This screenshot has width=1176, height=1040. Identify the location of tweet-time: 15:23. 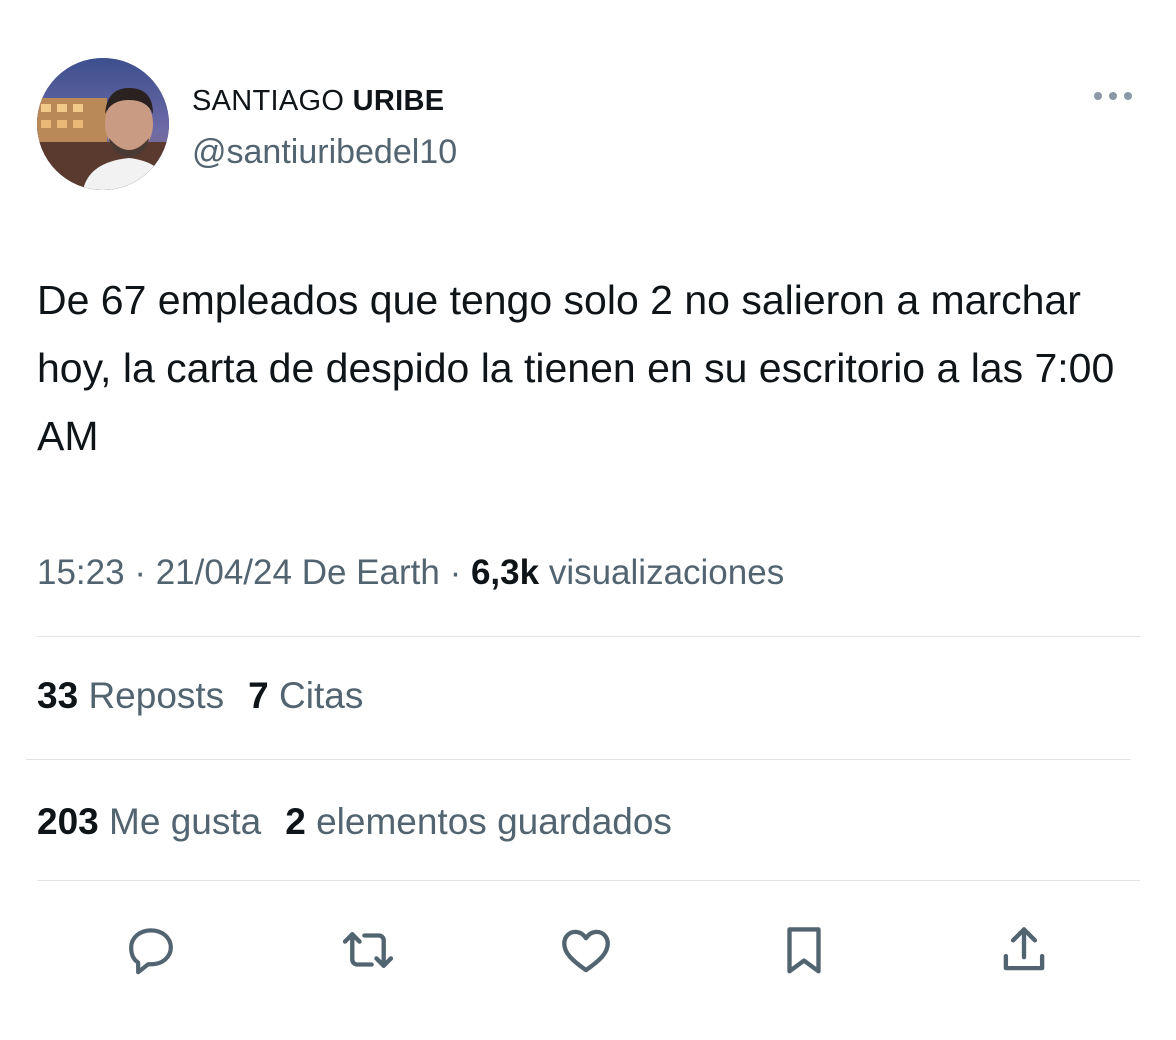
(81, 572).